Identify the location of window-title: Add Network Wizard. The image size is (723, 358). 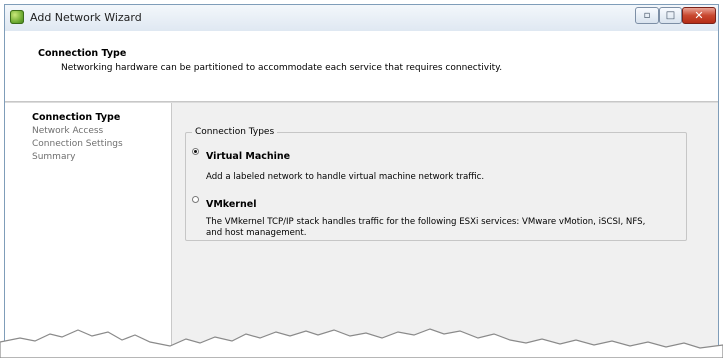
(86, 17).